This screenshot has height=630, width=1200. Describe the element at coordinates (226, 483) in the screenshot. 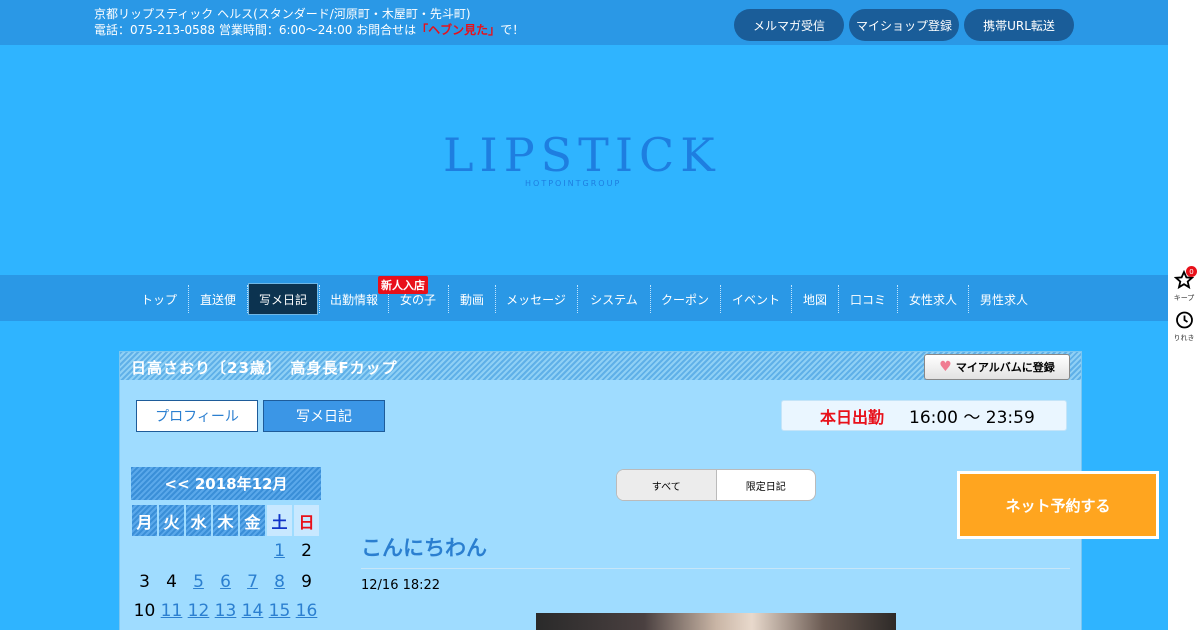

I see `calendar-header: << 2018年12月` at that location.